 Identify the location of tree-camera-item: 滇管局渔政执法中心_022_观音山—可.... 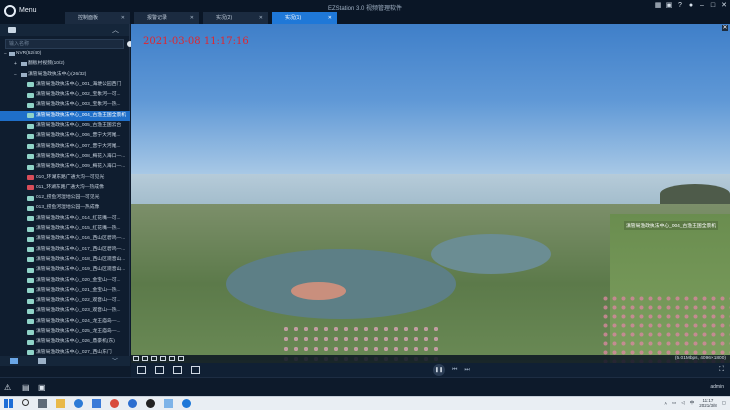
(65, 301).